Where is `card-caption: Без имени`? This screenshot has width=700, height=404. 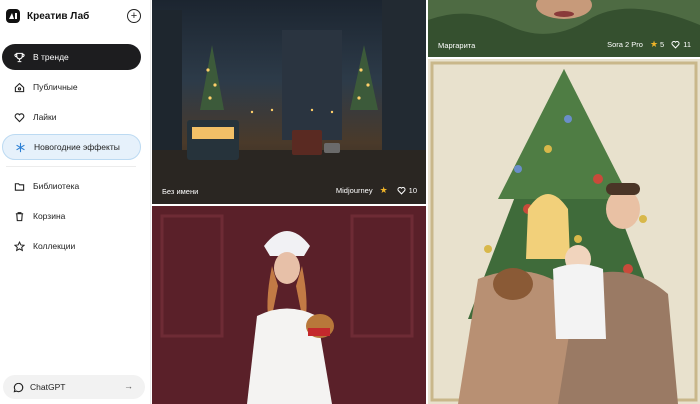 card-caption: Без имени is located at coordinates (180, 191).